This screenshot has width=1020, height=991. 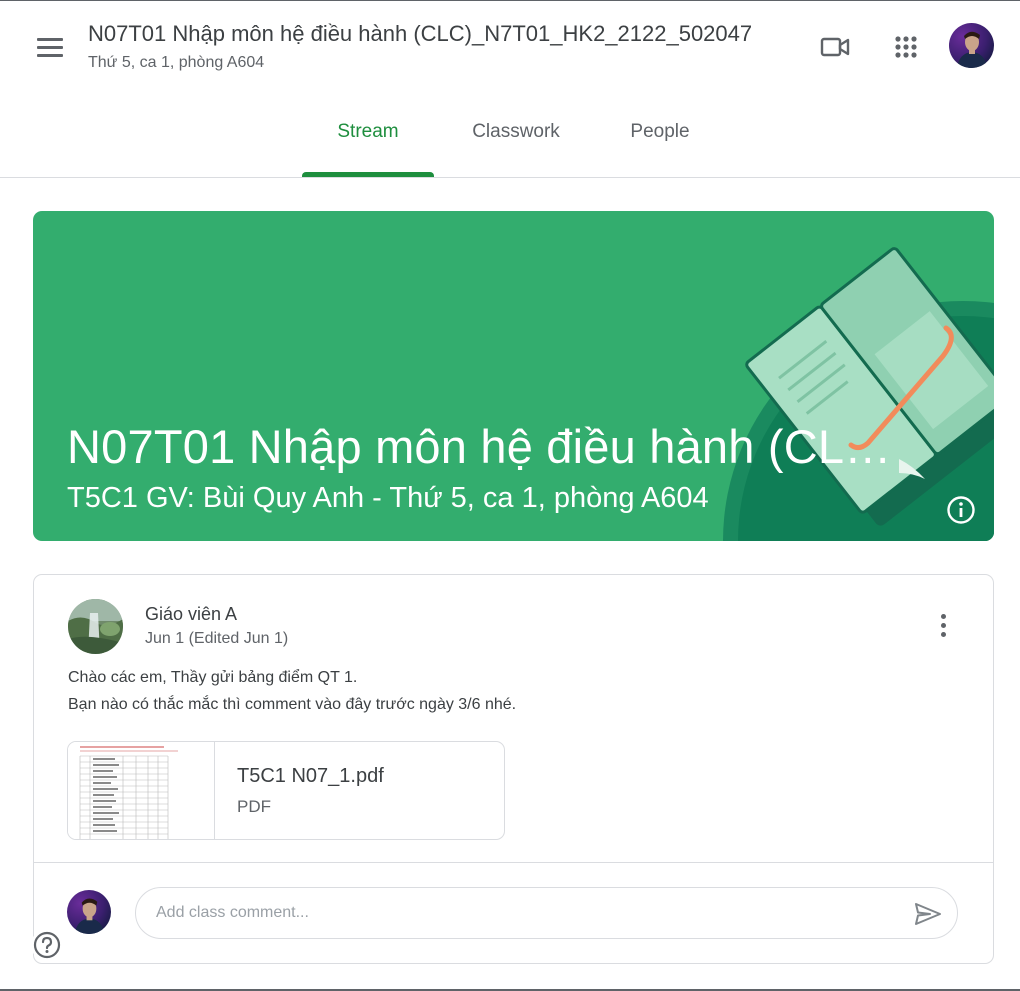 What do you see at coordinates (213, 677) in the screenshot?
I see `post-text-line: Chào các em, Thầy gửi bảng điểm QT 1.` at bounding box center [213, 677].